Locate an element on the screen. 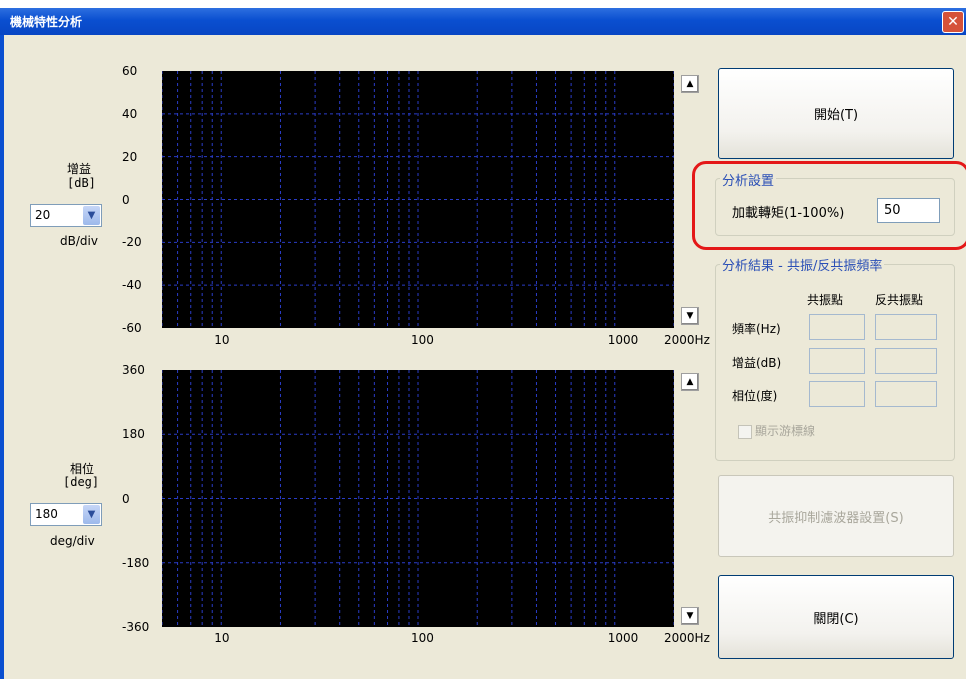  phase-scroll-down-button: ▼ is located at coordinates (690, 616).